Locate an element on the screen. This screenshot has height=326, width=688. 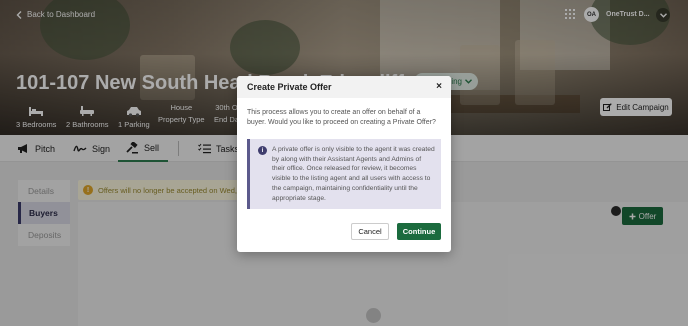
info-icon: i is located at coordinates (262, 150).